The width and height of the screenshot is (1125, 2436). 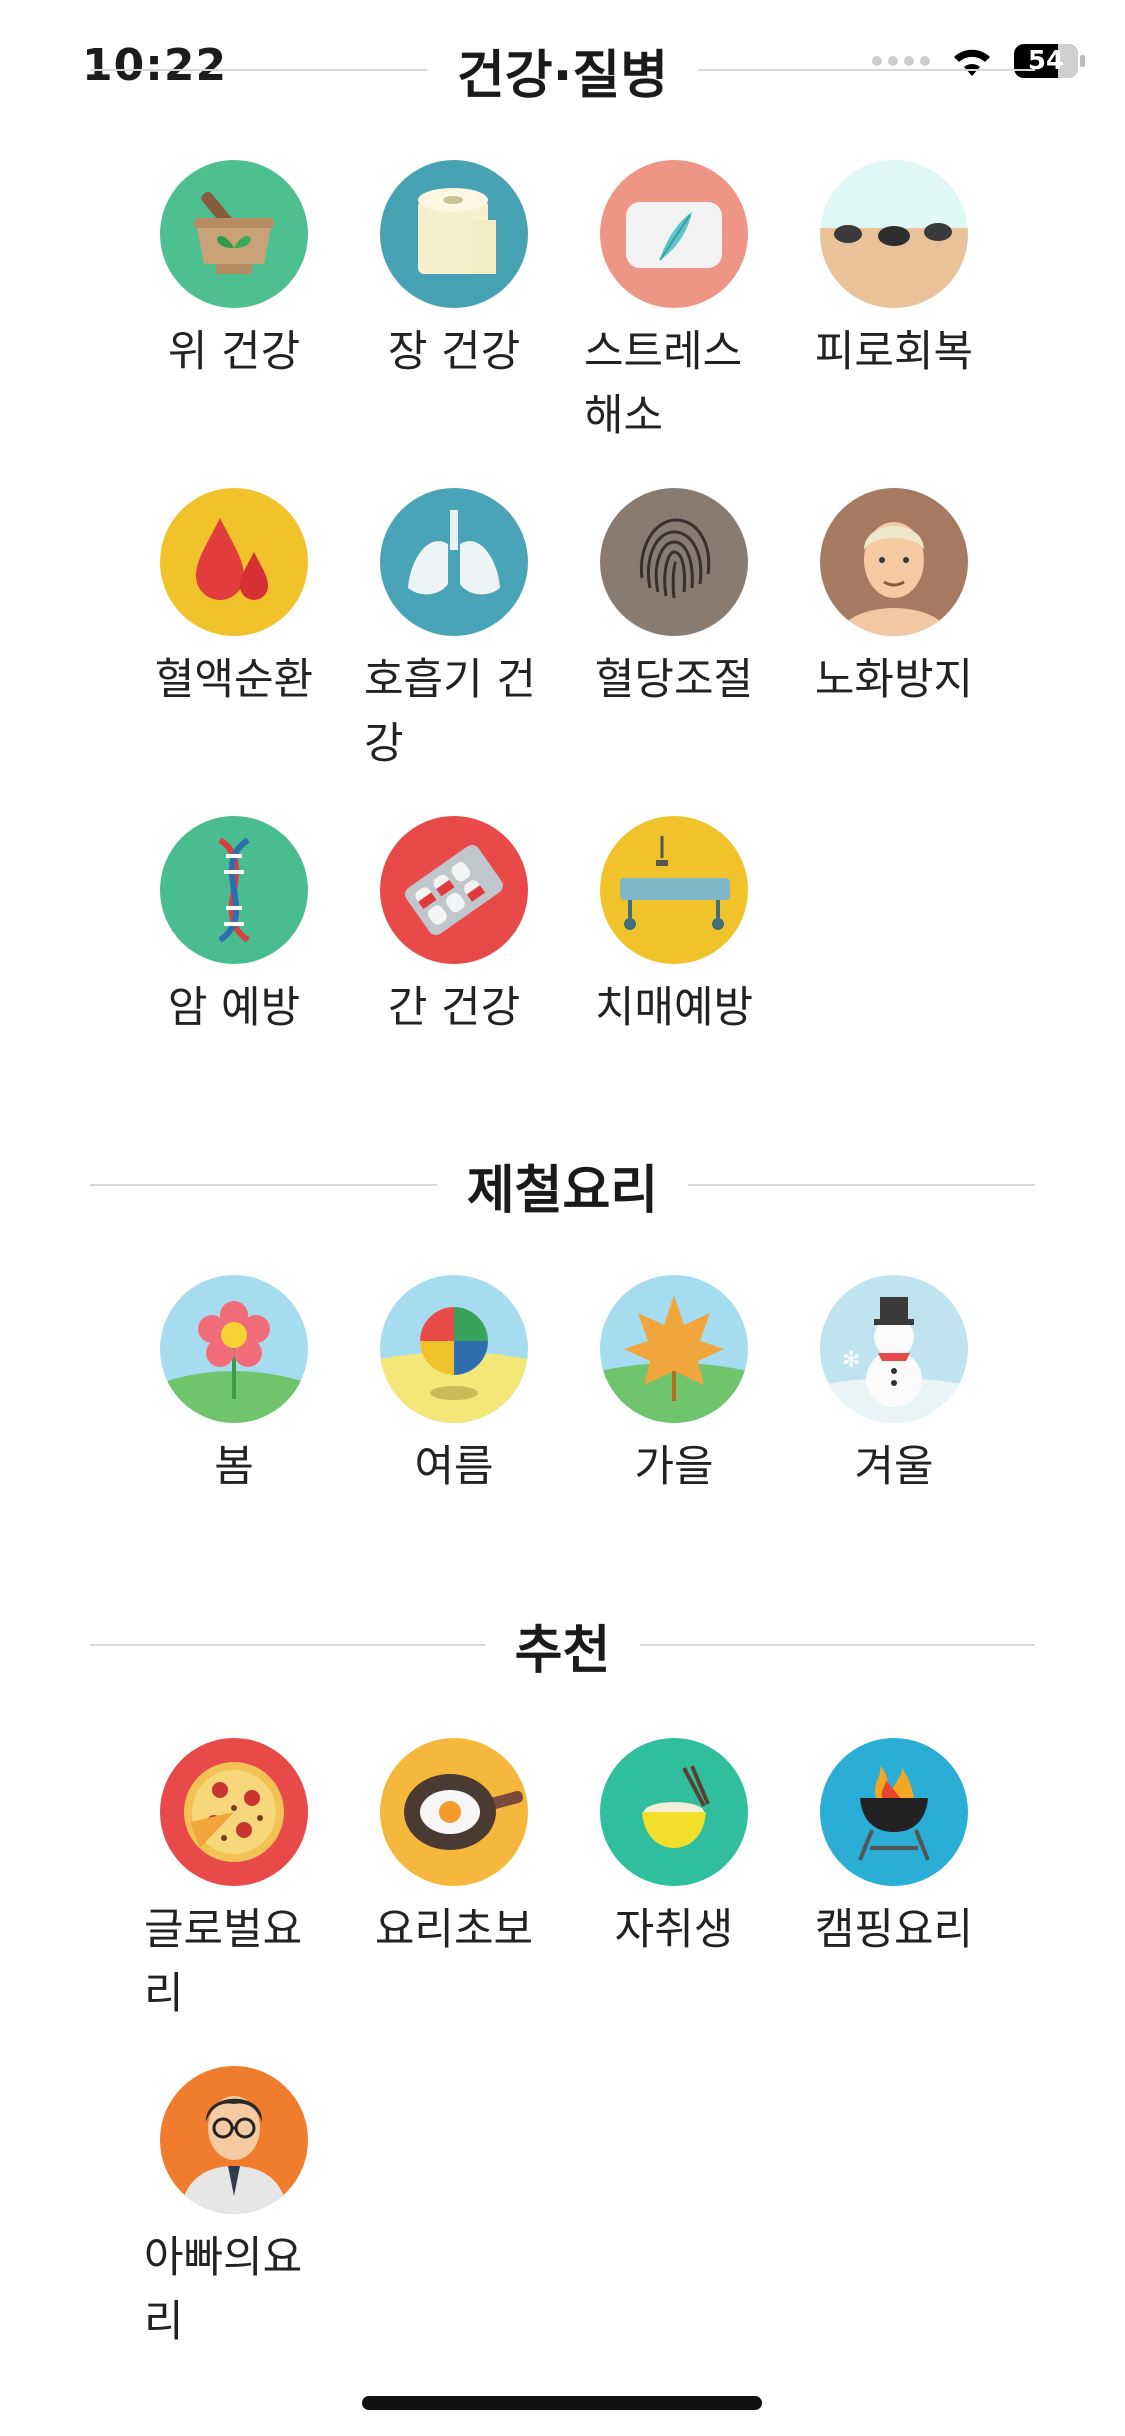 What do you see at coordinates (690, 1439) in the screenshot?
I see `category-autumn: 가을` at bounding box center [690, 1439].